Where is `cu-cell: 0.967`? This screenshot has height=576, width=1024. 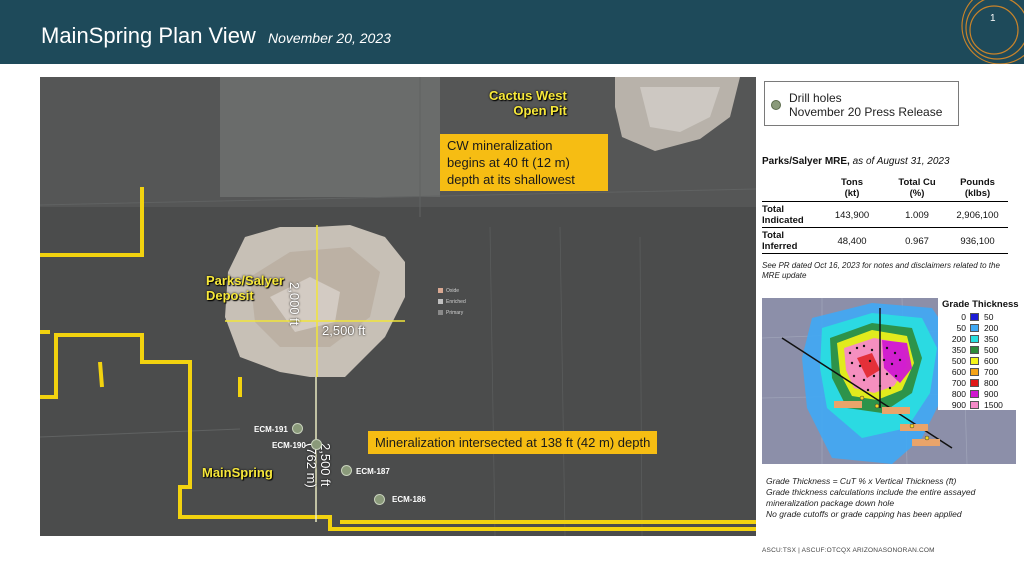 cu-cell: 0.967 is located at coordinates (917, 241).